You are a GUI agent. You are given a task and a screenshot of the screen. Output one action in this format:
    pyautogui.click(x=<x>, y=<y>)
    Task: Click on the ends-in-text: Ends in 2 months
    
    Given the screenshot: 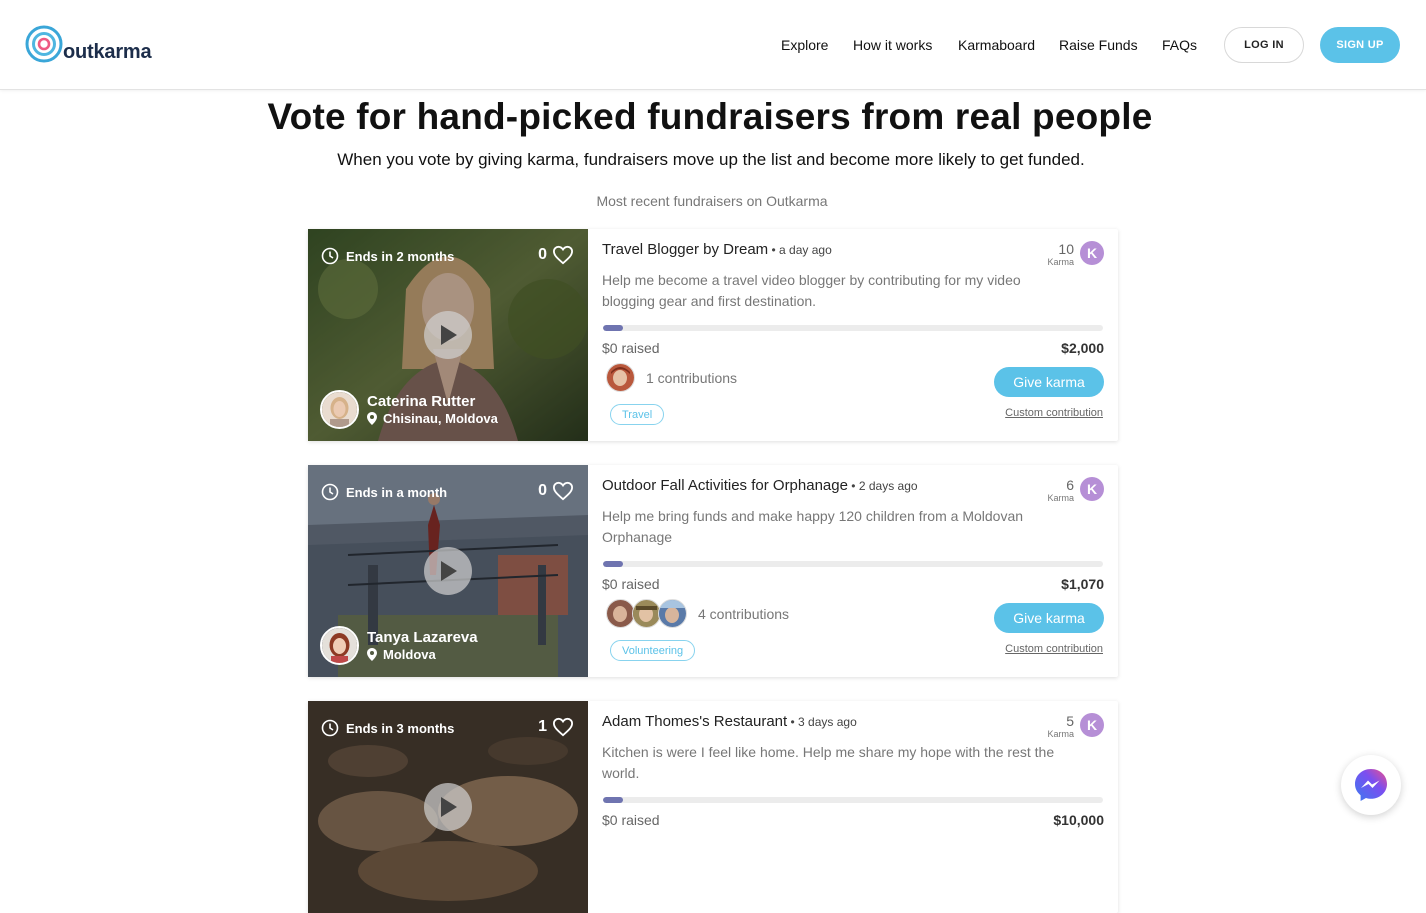 What is the action you would take?
    pyautogui.click(x=400, y=256)
    